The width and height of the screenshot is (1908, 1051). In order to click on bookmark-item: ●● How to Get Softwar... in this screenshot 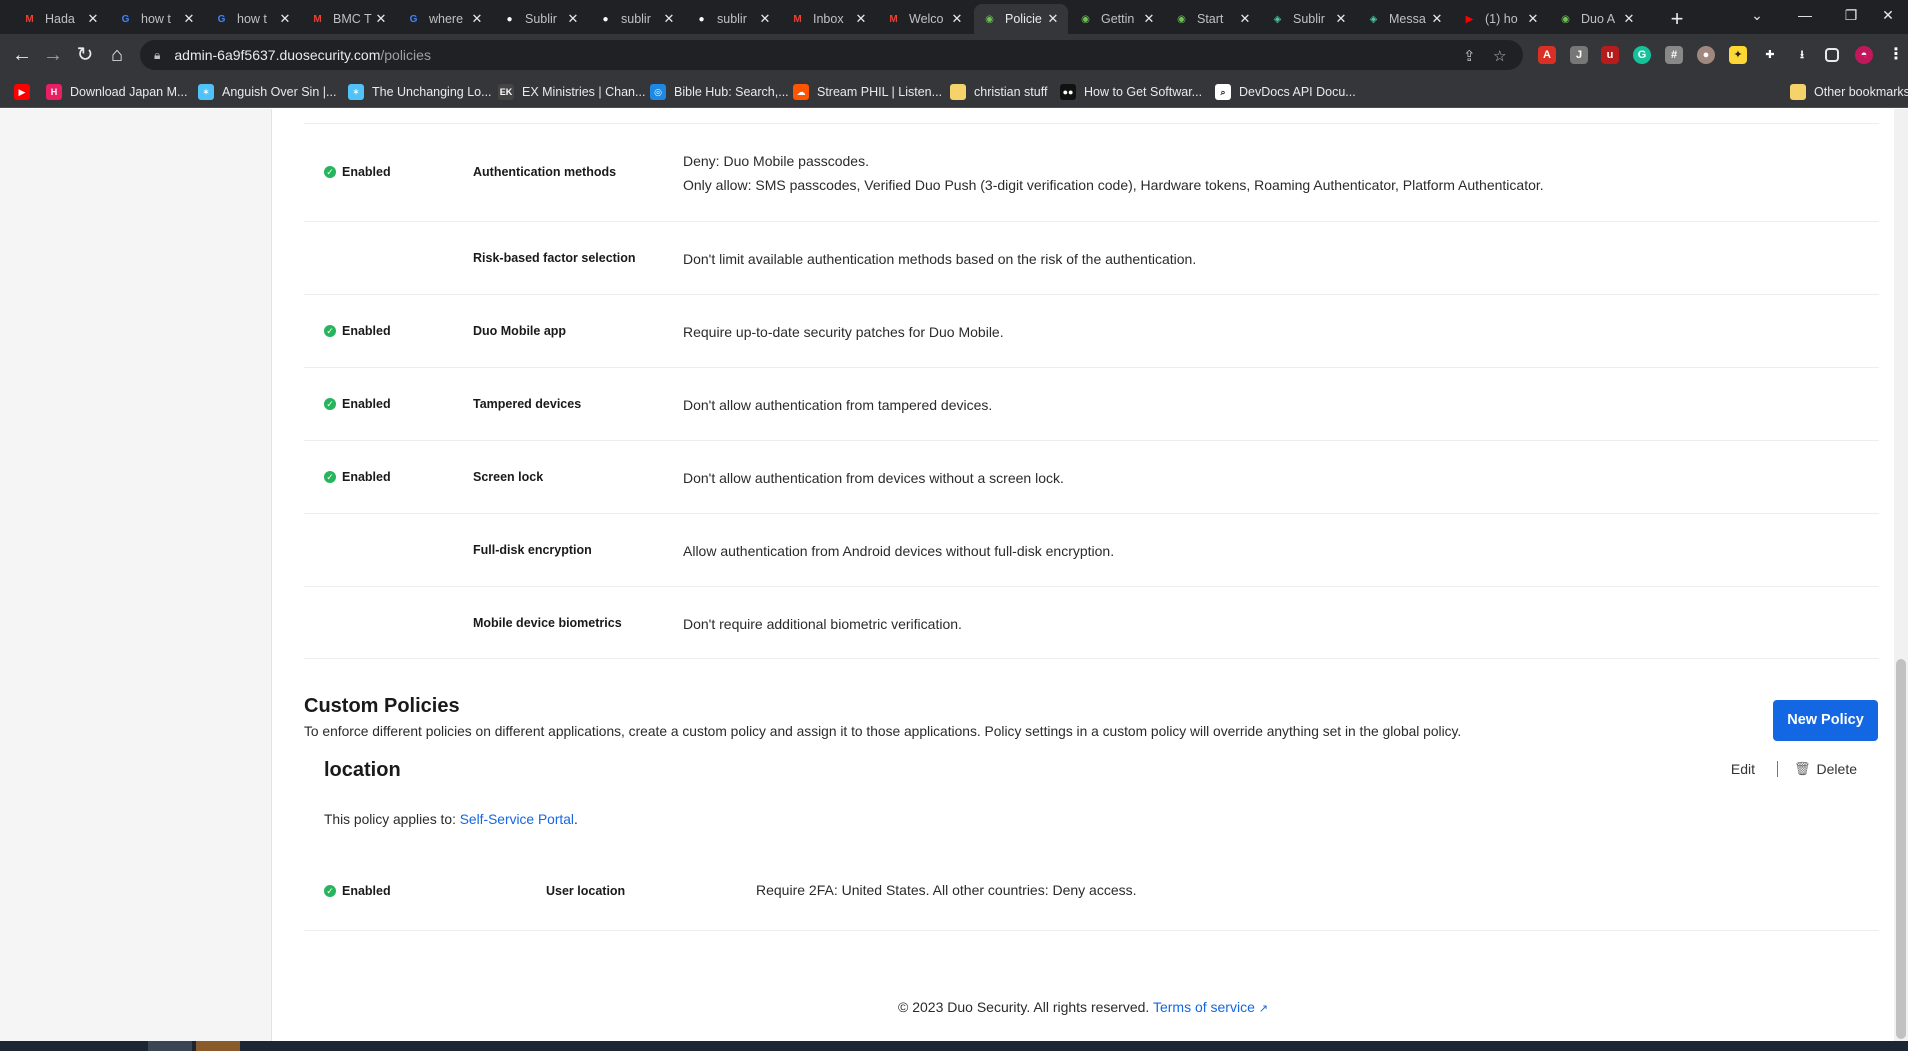, I will do `click(1131, 92)`.